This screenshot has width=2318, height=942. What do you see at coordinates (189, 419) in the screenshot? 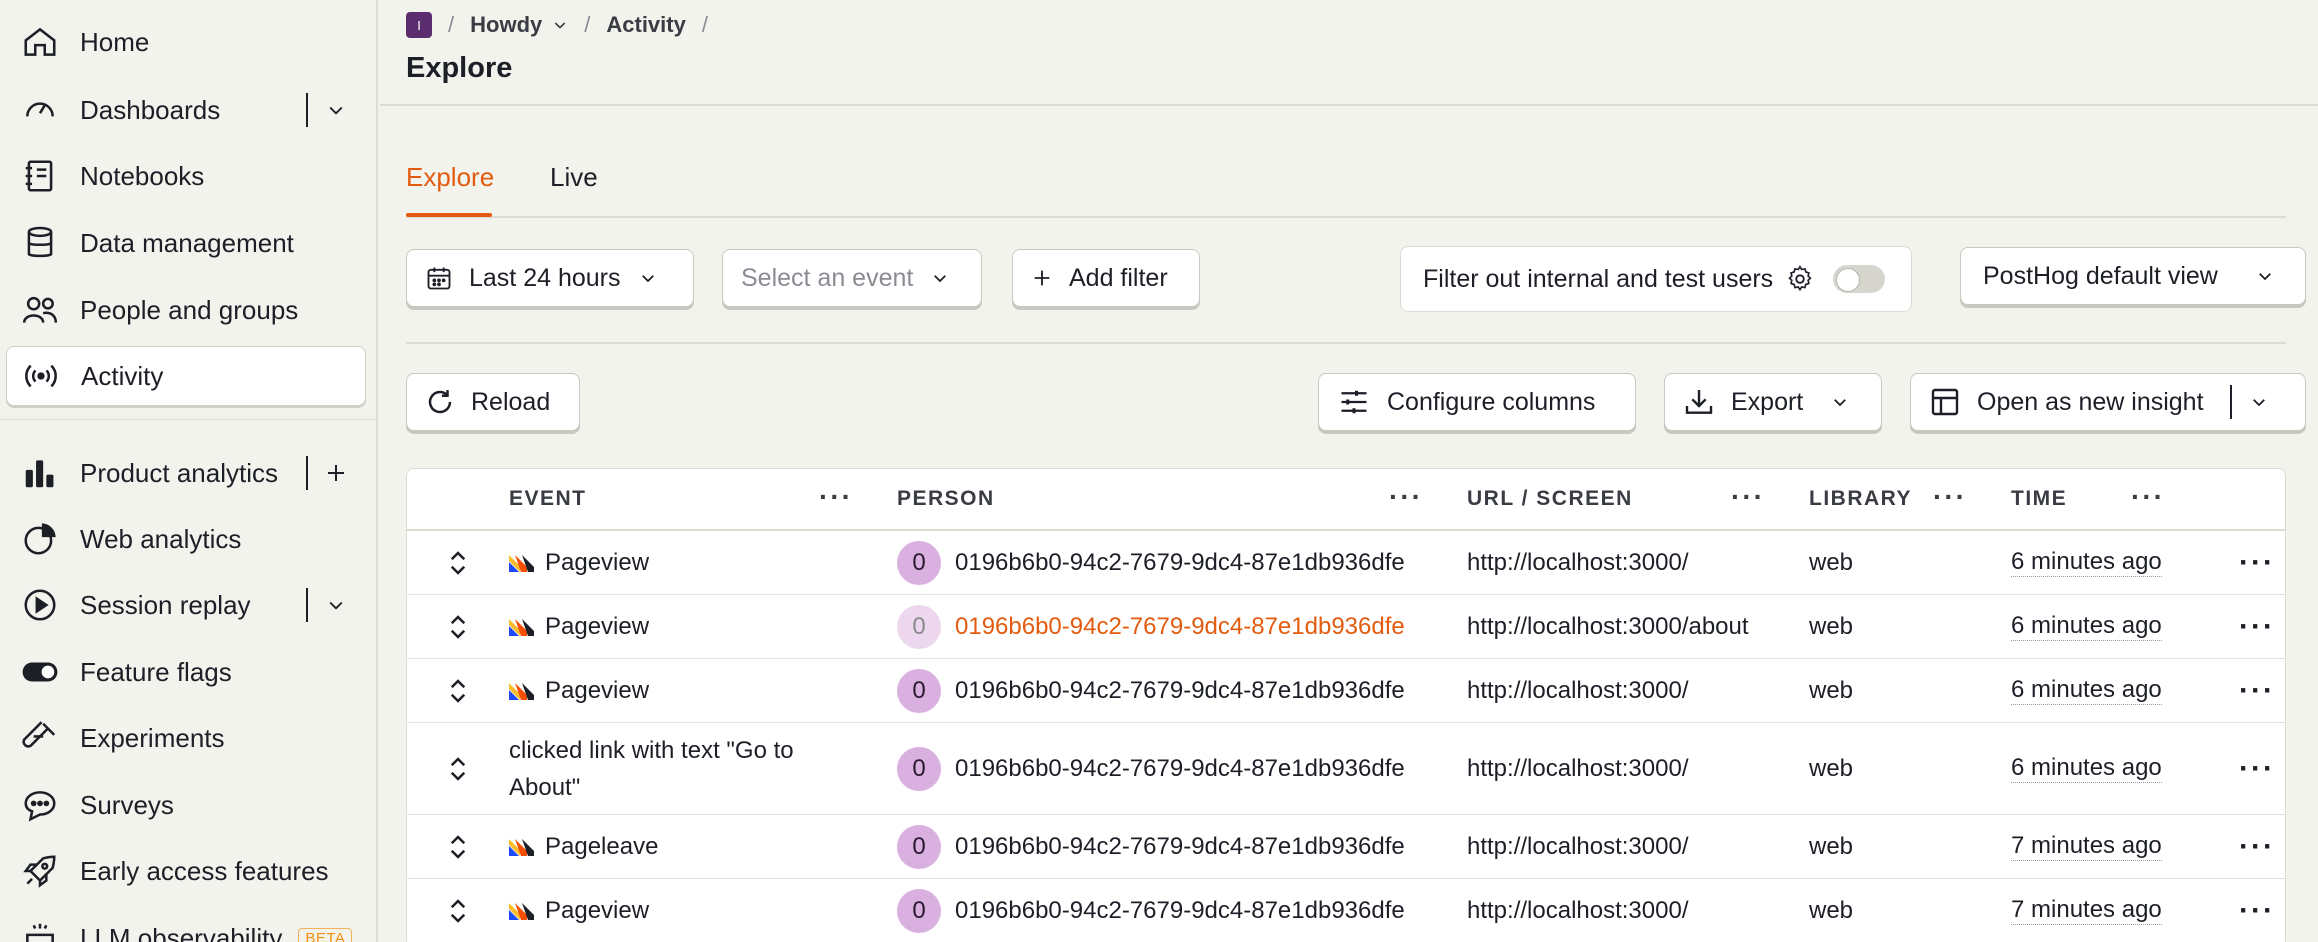
I see `sidebar-divider` at bounding box center [189, 419].